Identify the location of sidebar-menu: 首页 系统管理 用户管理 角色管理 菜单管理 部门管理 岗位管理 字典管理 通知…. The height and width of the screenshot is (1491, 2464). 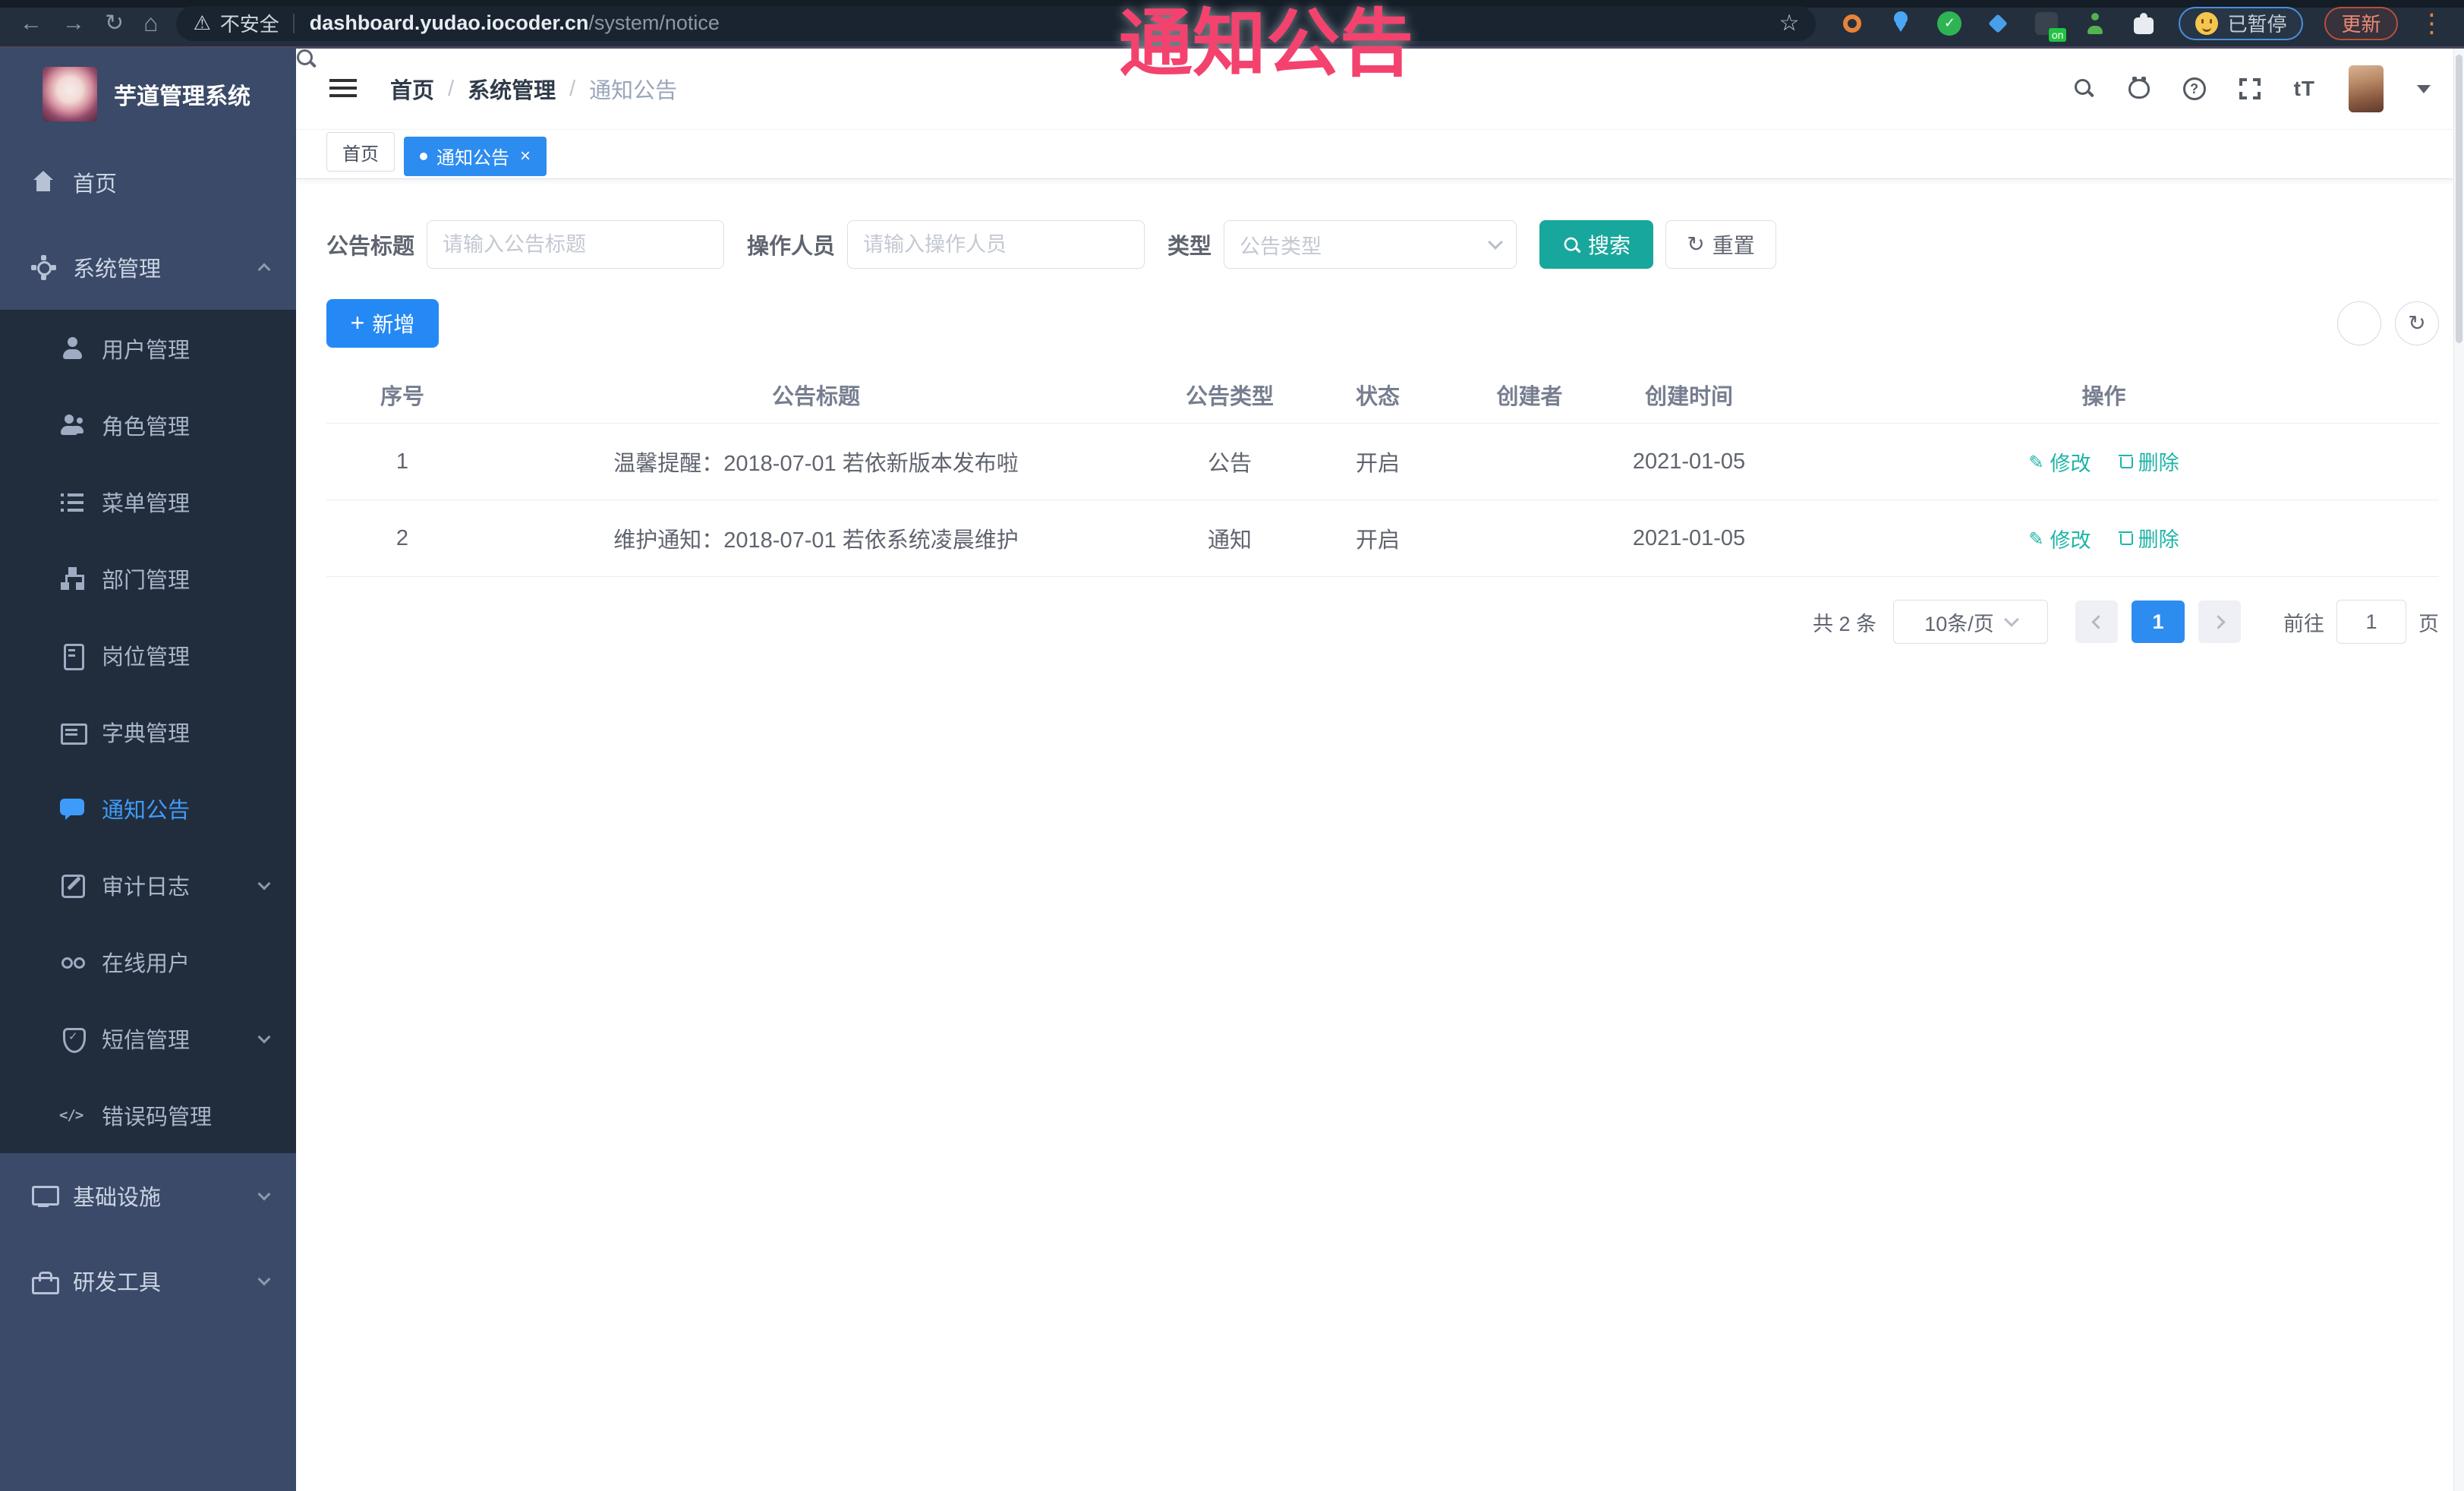
(148, 731).